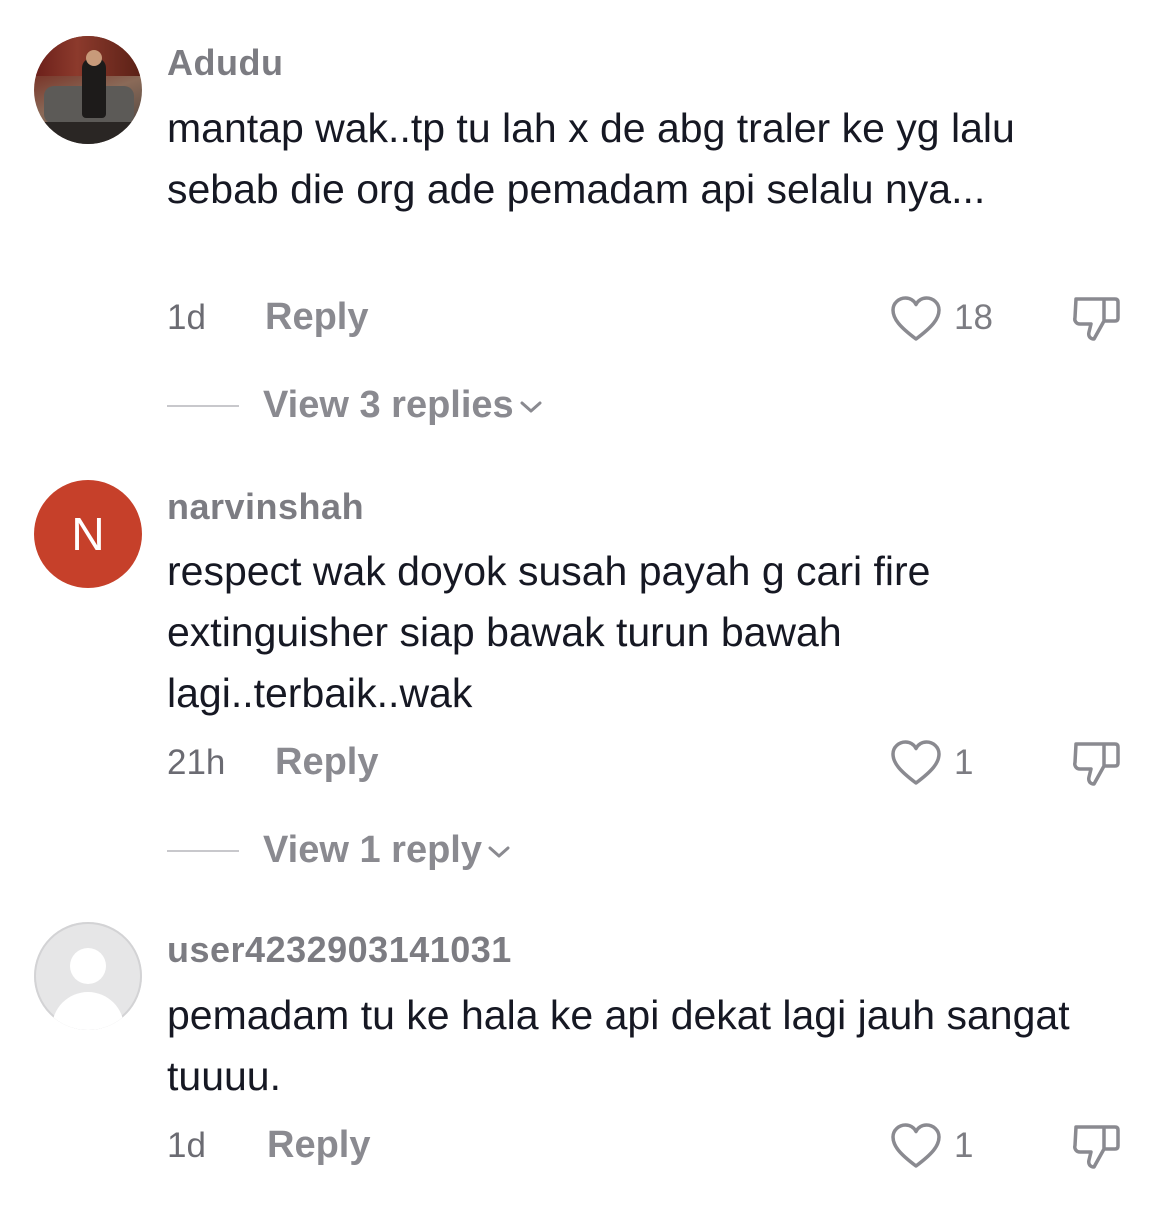 The image size is (1167, 1213). I want to click on view-replies-label: View 3 replies, so click(388, 405).